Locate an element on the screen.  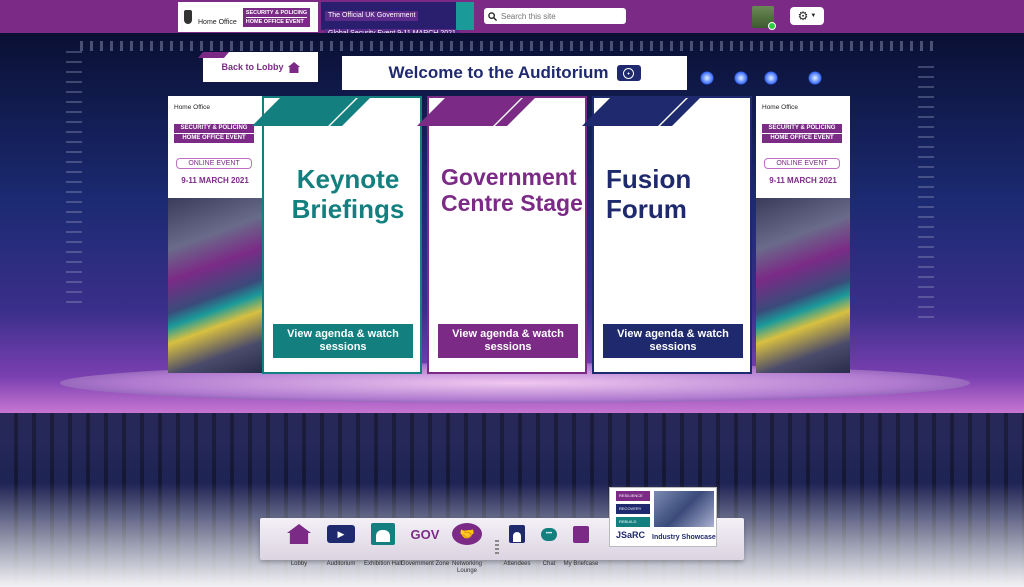
back-to-lobby-label: Back to Lobby is located at coordinates (252, 67).